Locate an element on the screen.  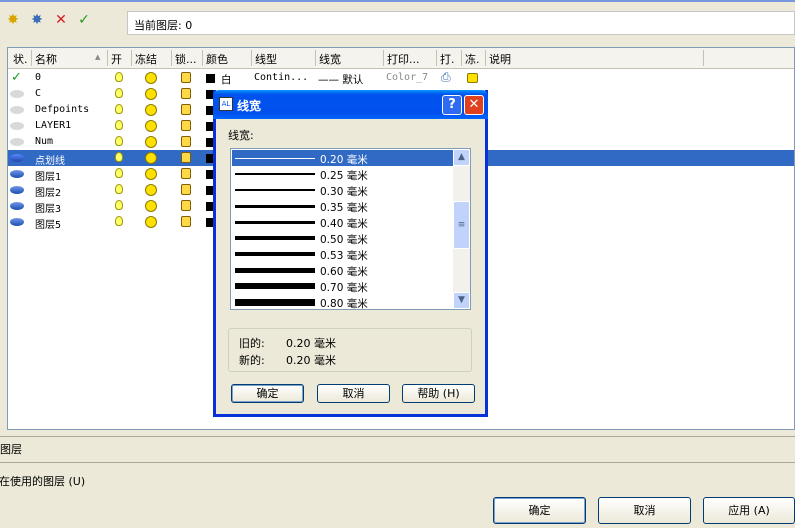
lineweight-option-label: 0.53 毫米 is located at coordinates (344, 256).